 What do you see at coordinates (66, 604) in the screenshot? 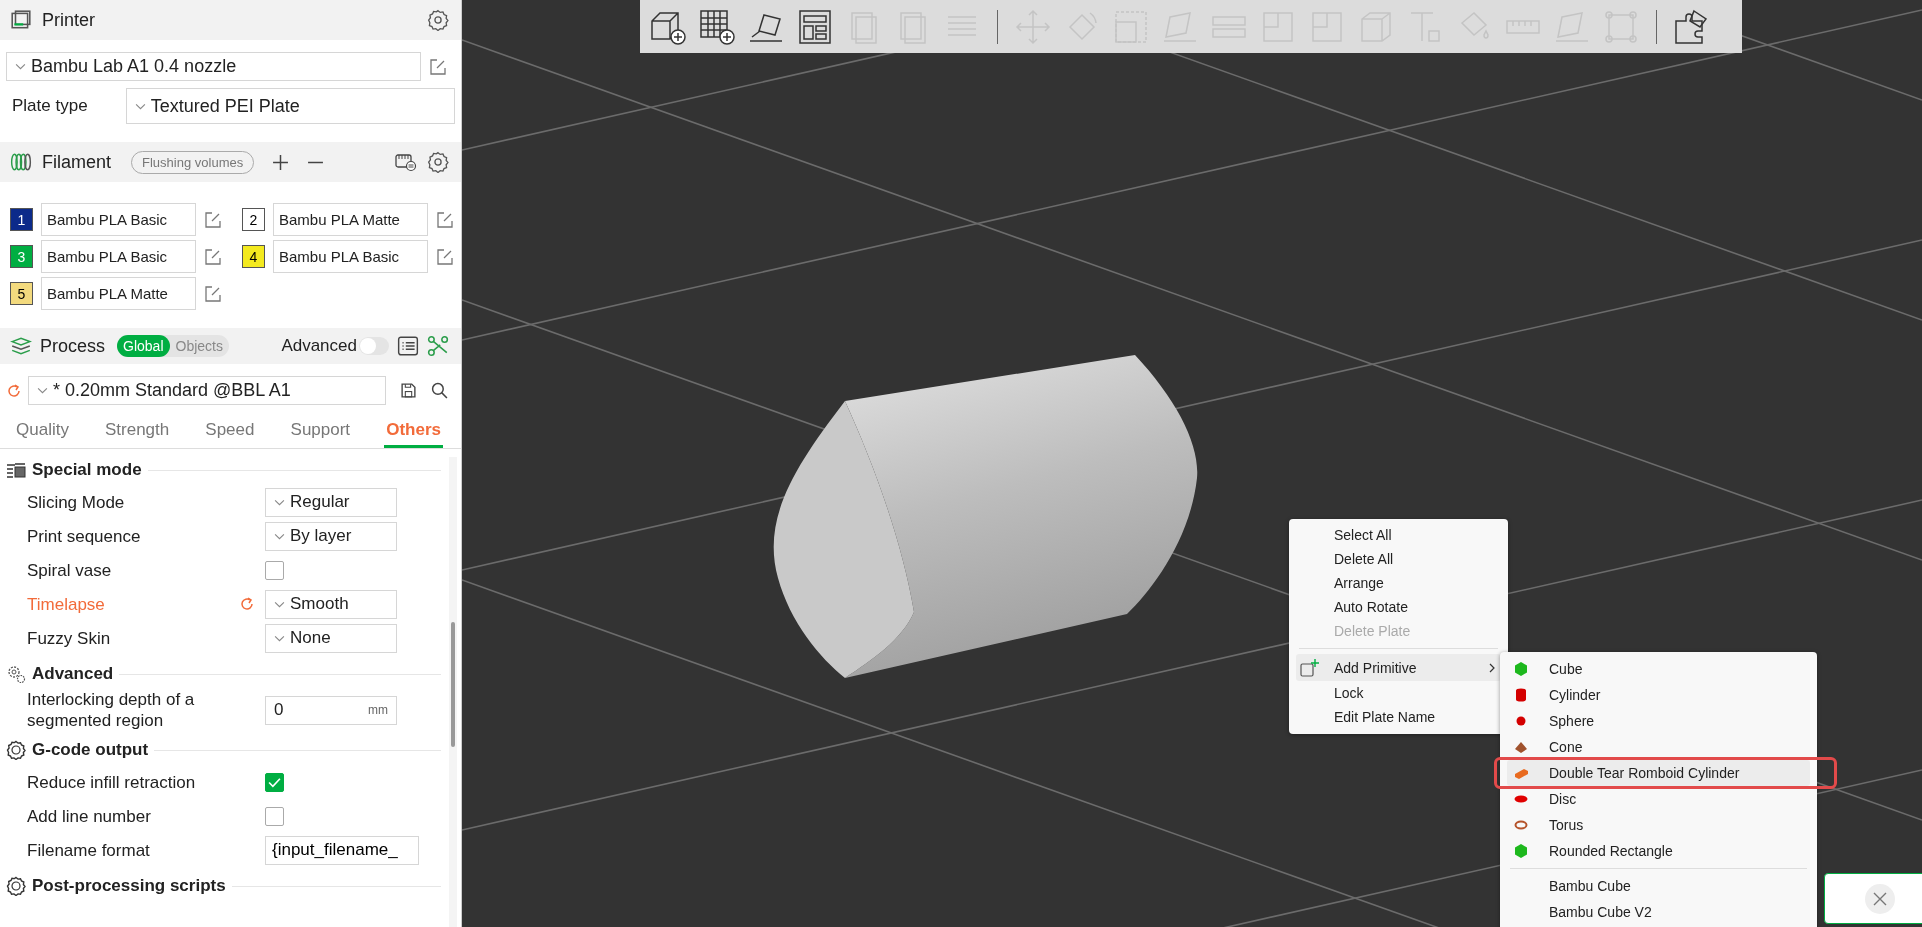
I see `setting-label: Timelapse` at bounding box center [66, 604].